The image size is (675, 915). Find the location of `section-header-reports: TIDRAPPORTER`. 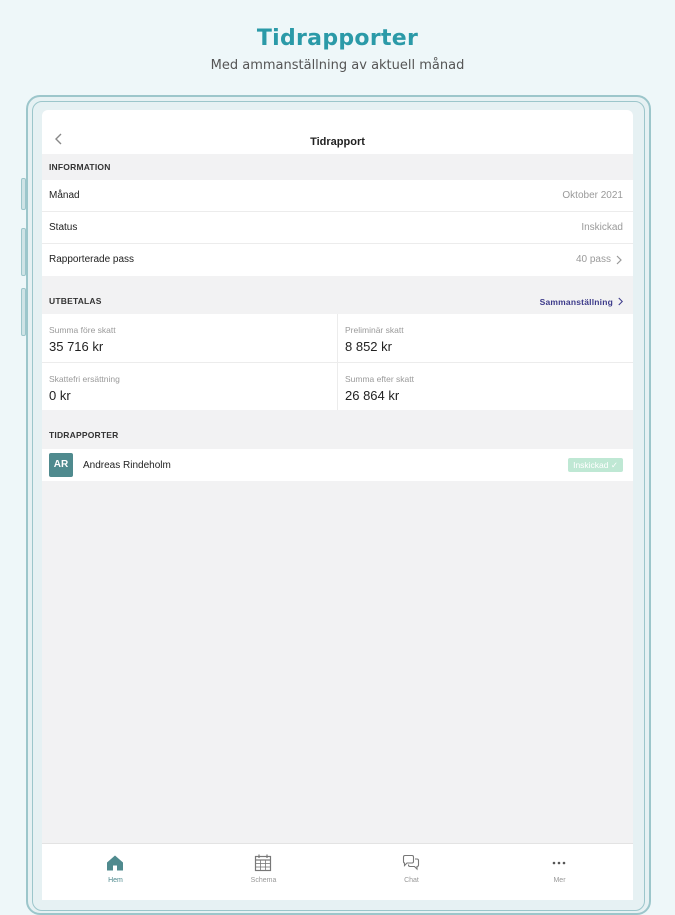

section-header-reports: TIDRAPPORTER is located at coordinates (84, 435).